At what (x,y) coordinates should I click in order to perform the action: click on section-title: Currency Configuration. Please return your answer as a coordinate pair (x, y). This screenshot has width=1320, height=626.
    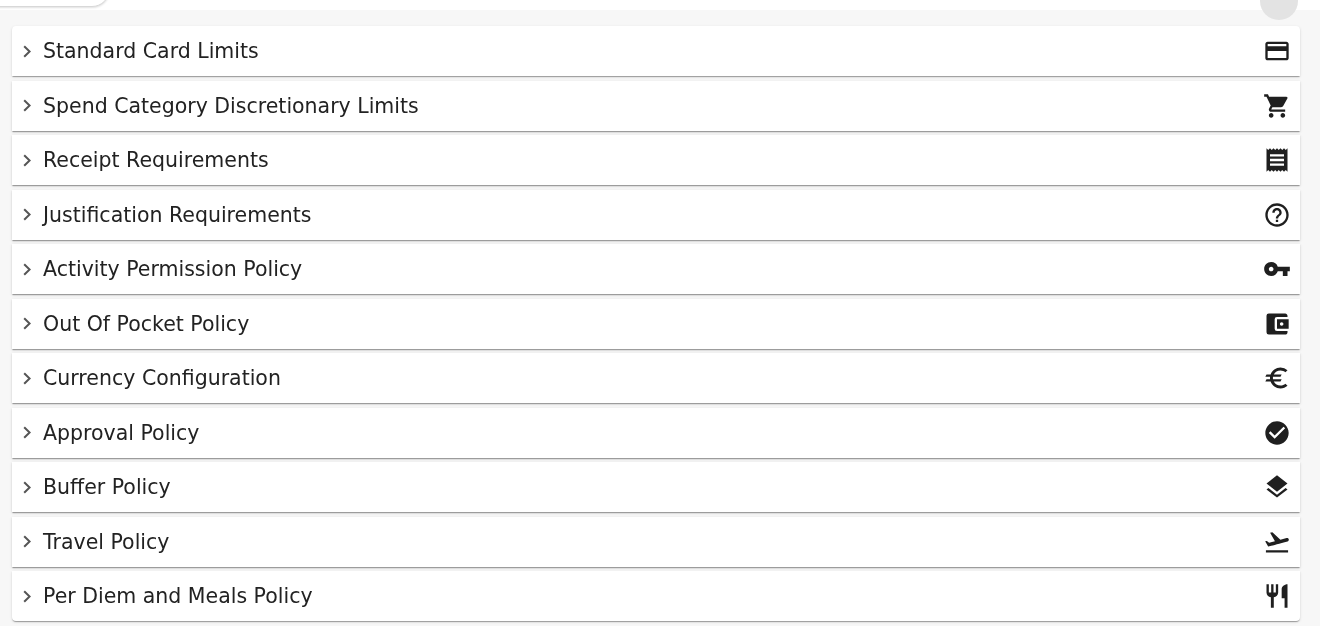
    Looking at the image, I should click on (162, 378).